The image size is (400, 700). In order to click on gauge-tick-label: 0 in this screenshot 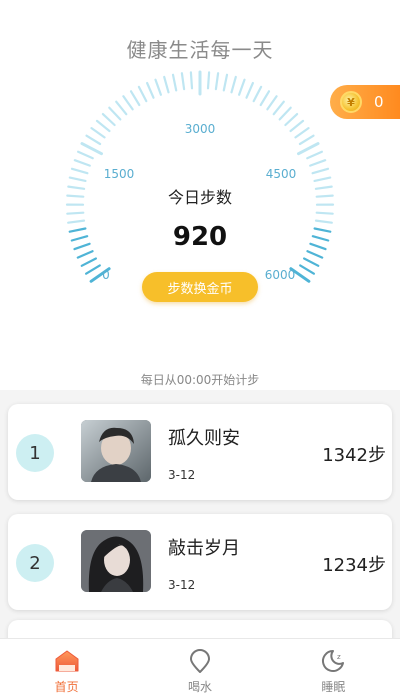, I will do `click(106, 275)`.